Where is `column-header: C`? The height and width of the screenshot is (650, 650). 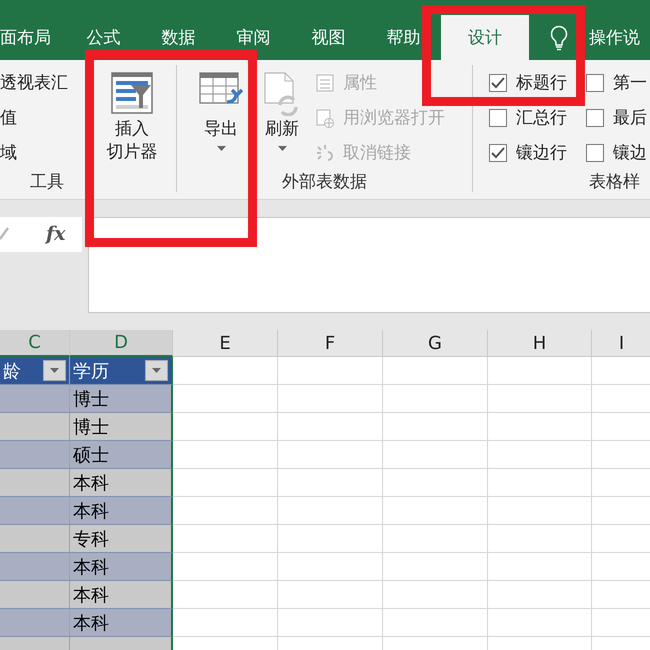
column-header: C is located at coordinates (35, 343).